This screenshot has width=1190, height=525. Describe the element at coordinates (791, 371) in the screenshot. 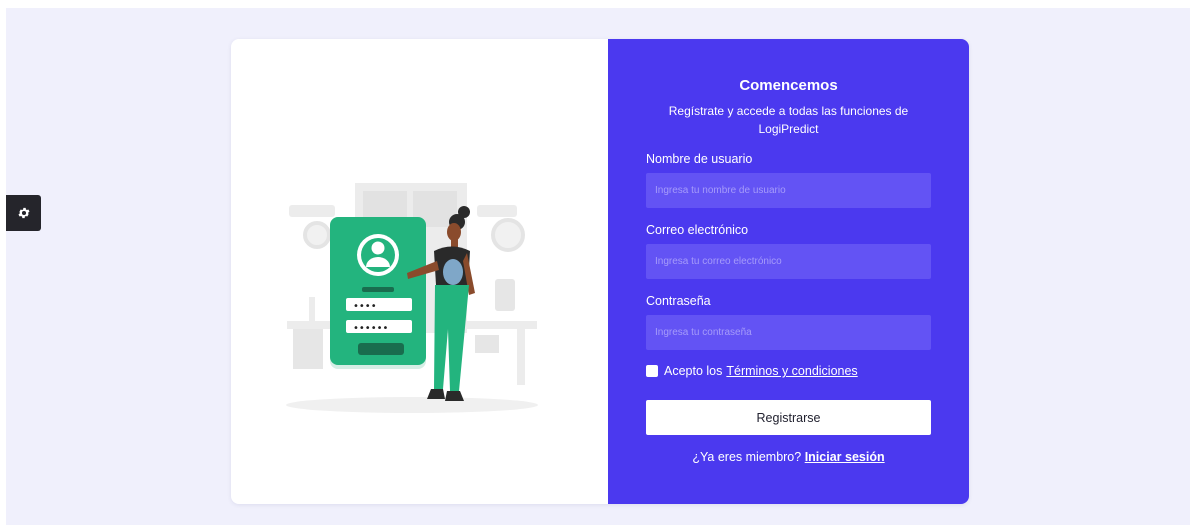

I see `terms-link: Términos y condiciones` at that location.